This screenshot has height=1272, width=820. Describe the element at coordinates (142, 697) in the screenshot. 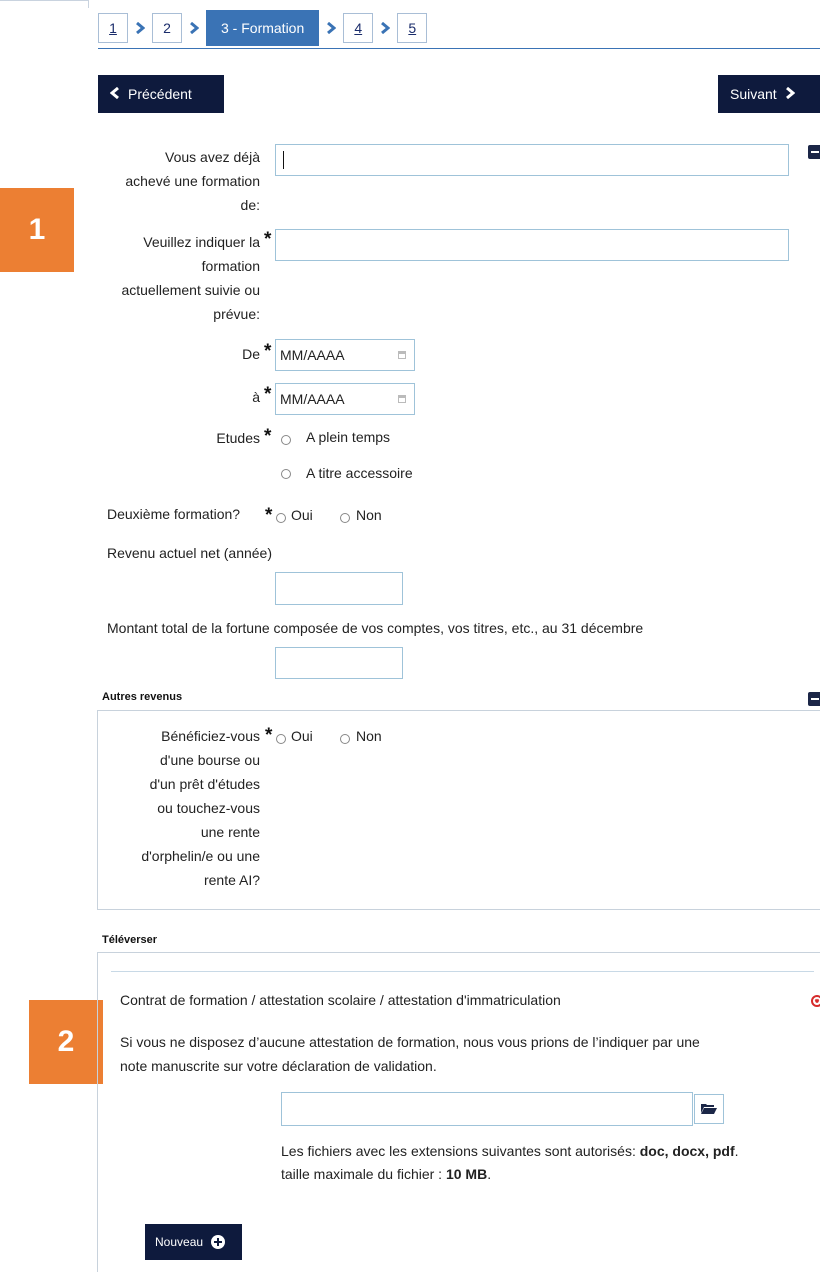

I see `other-income-title: Autres revenus` at that location.